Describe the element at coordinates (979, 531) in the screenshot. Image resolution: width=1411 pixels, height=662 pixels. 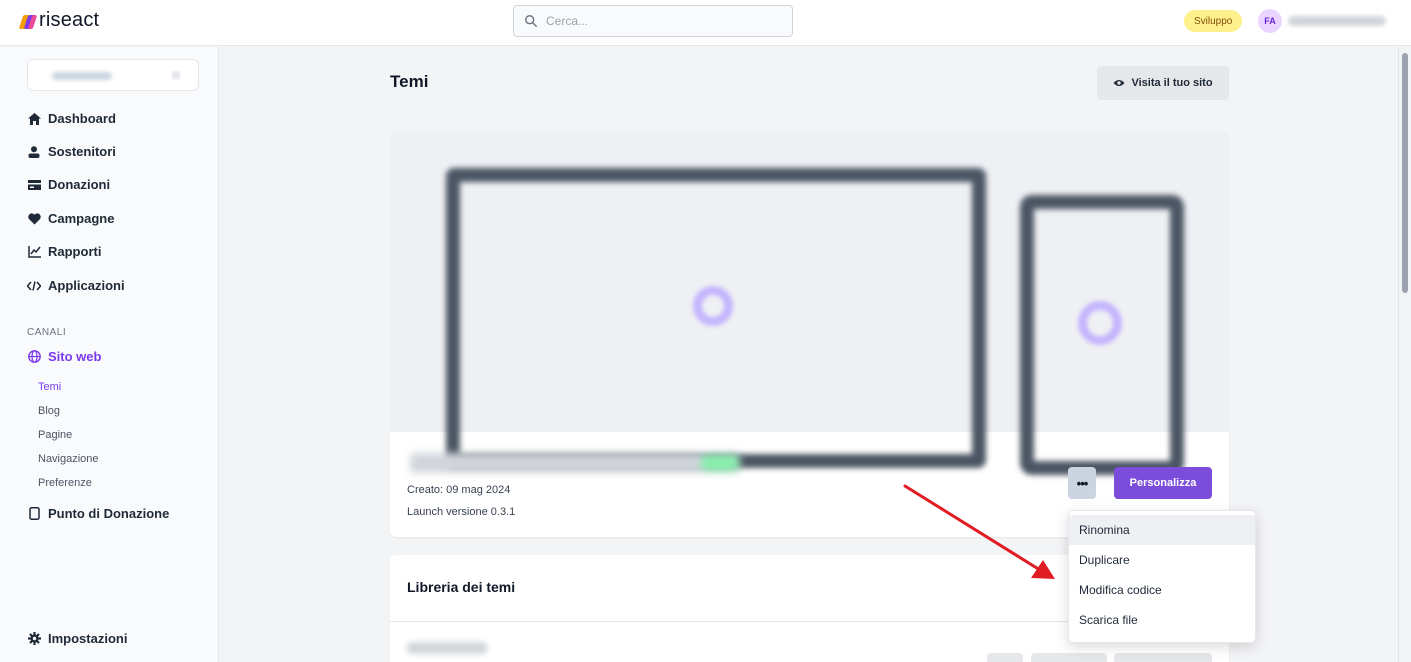
I see `annotation-arrow-icon` at that location.